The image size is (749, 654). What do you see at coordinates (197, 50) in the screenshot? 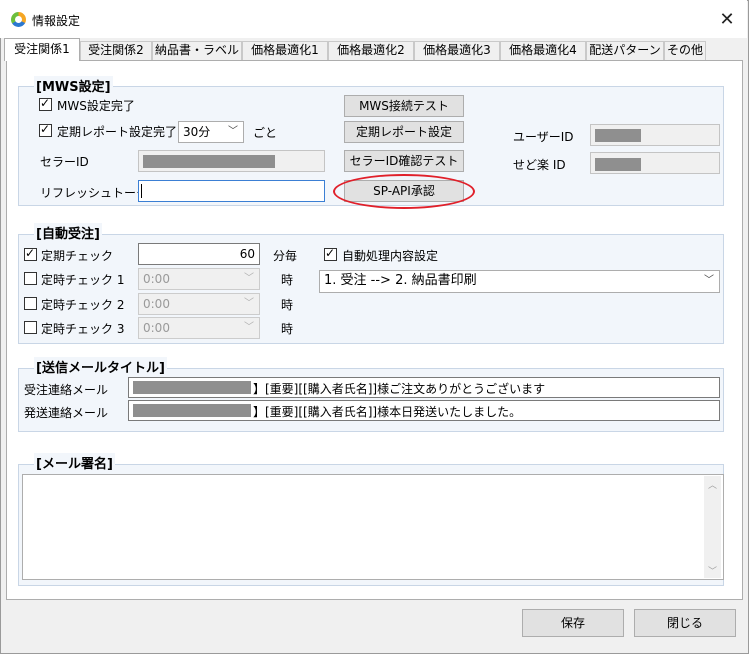
I see `tab-delivery-label: 納品書・ラベル` at bounding box center [197, 50].